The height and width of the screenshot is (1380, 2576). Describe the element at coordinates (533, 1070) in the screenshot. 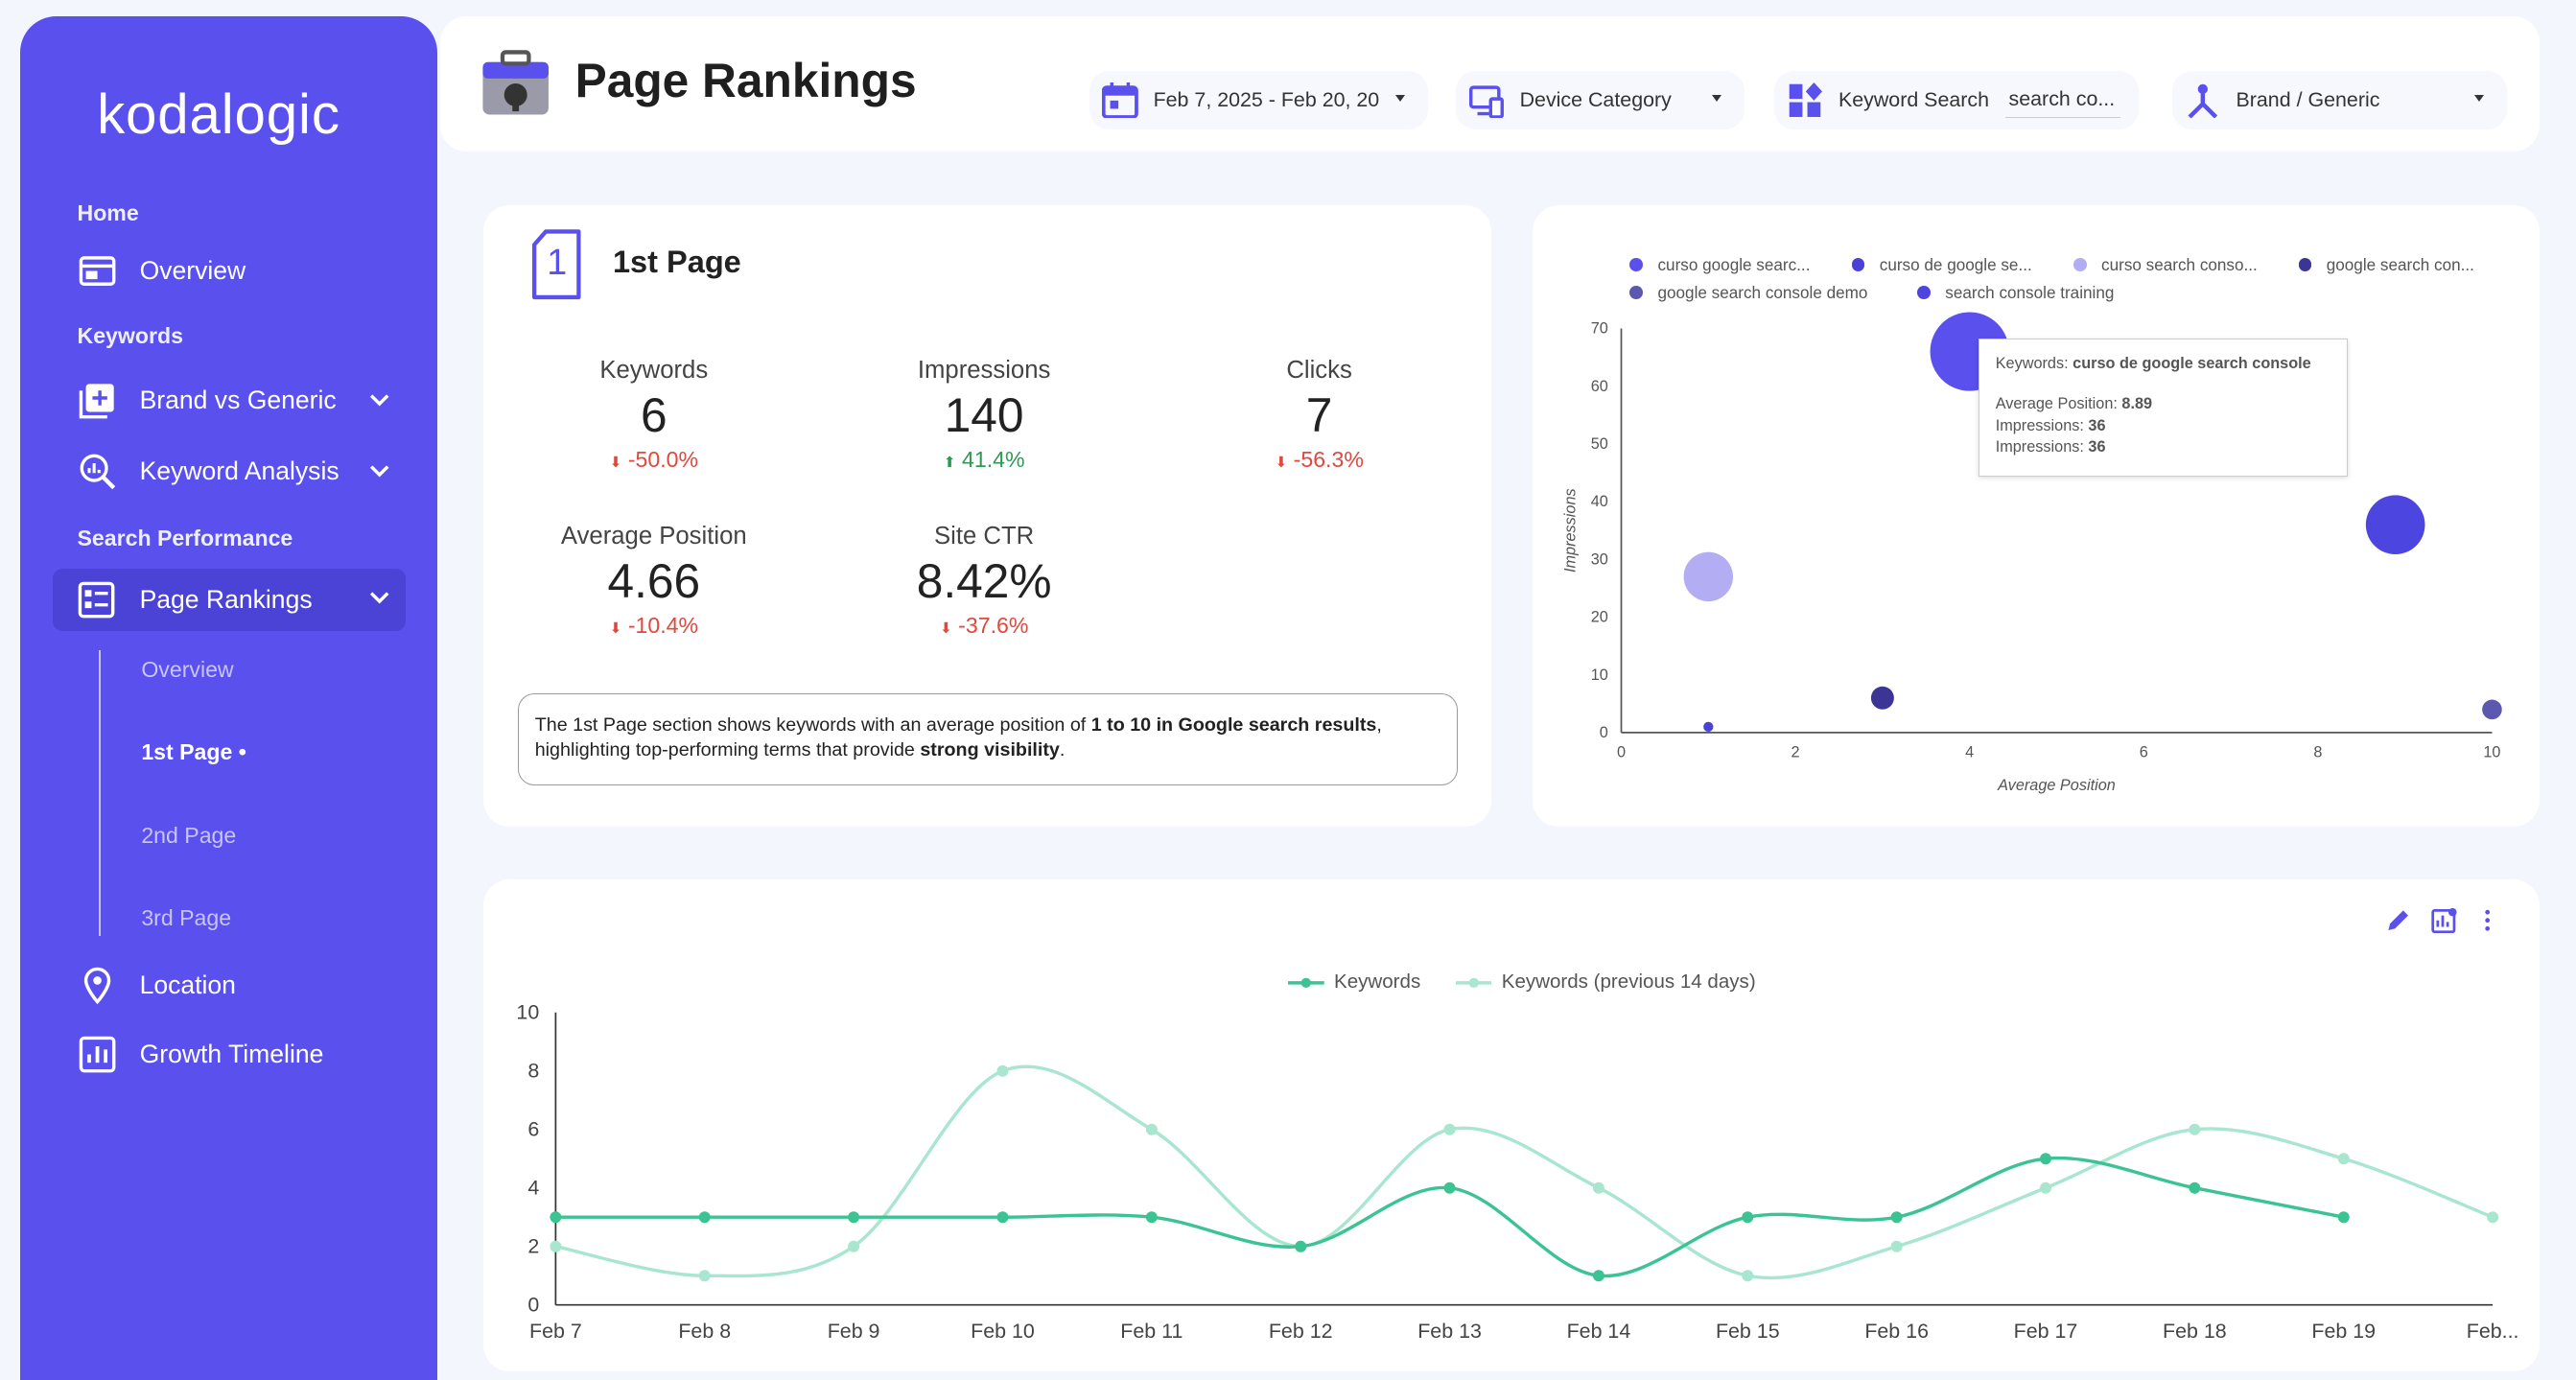

I see `y-tick-label: 8` at that location.